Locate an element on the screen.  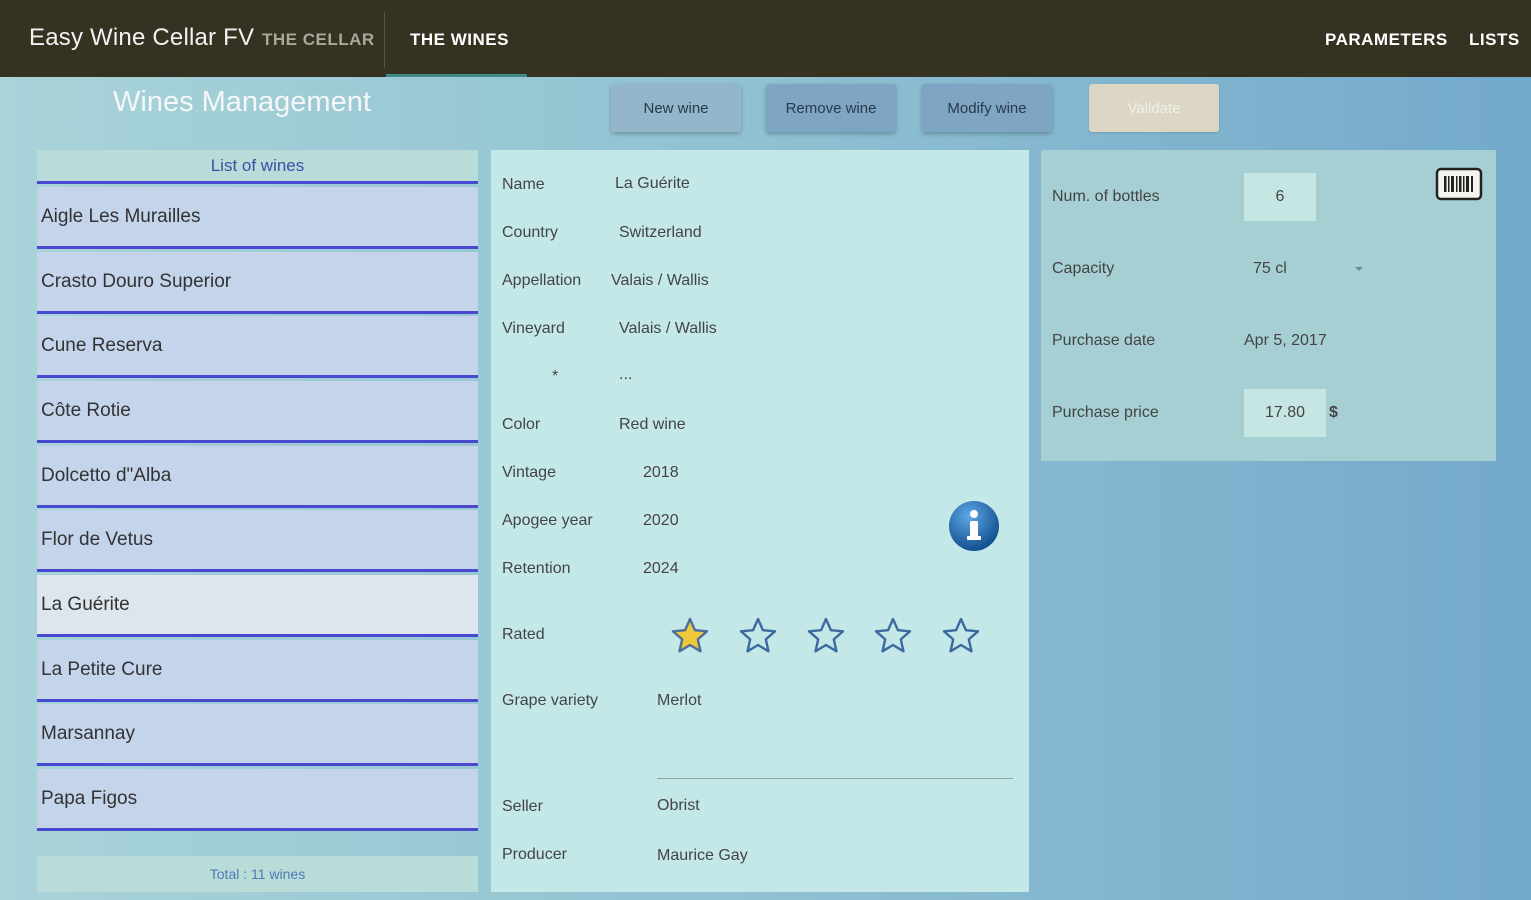
list-item-label: Côte Rotie is located at coordinates (86, 410).